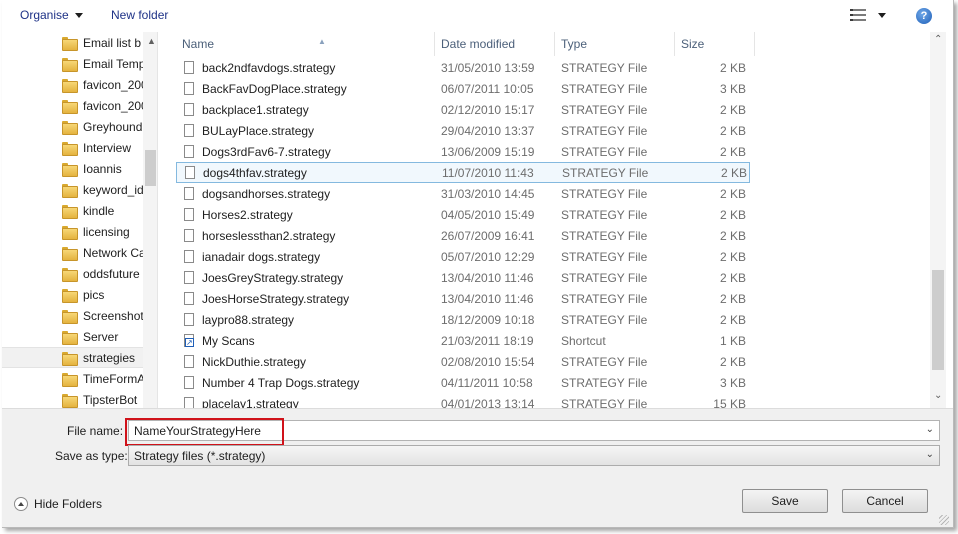  Describe the element at coordinates (715, 44) in the screenshot. I see `column-size: Size` at that location.